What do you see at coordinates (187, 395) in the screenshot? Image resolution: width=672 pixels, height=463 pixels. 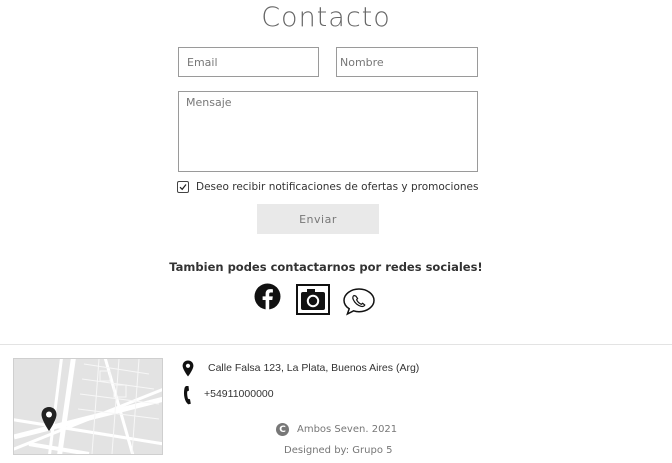 I see `phone-icon` at bounding box center [187, 395].